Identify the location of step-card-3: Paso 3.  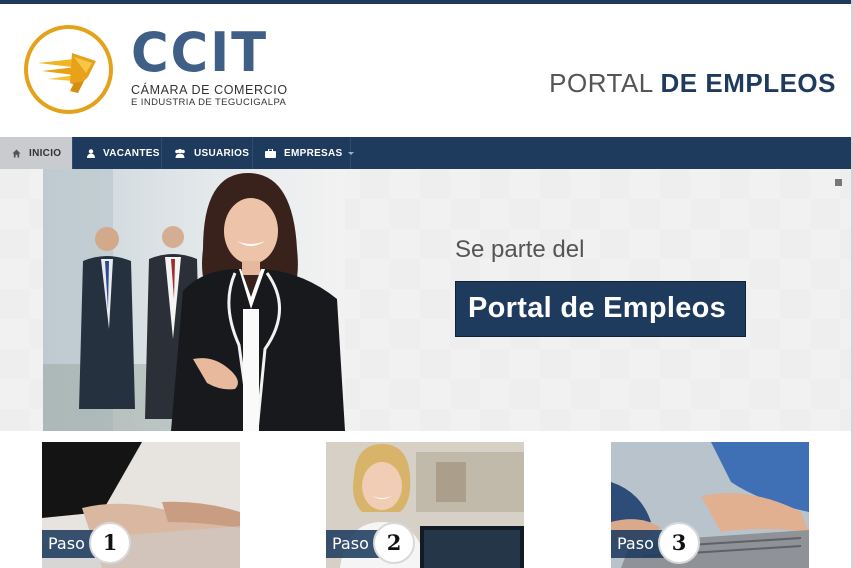
(710, 505).